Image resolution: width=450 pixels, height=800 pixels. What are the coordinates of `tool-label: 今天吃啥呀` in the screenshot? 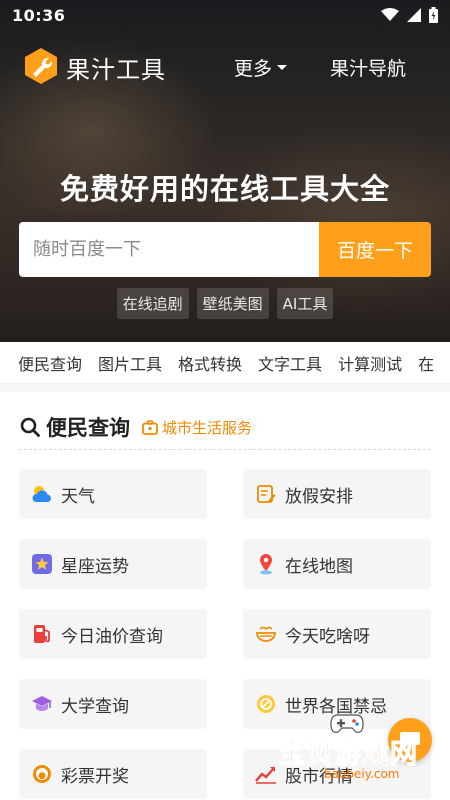 It's located at (327, 636).